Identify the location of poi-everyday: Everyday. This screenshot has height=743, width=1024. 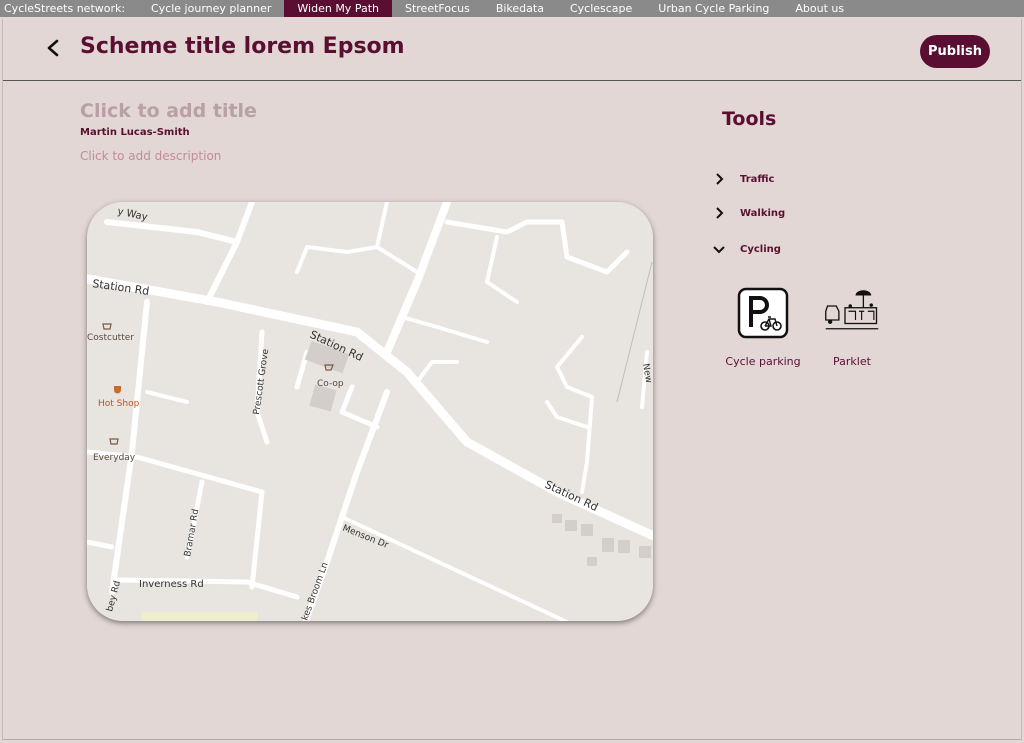
(114, 458).